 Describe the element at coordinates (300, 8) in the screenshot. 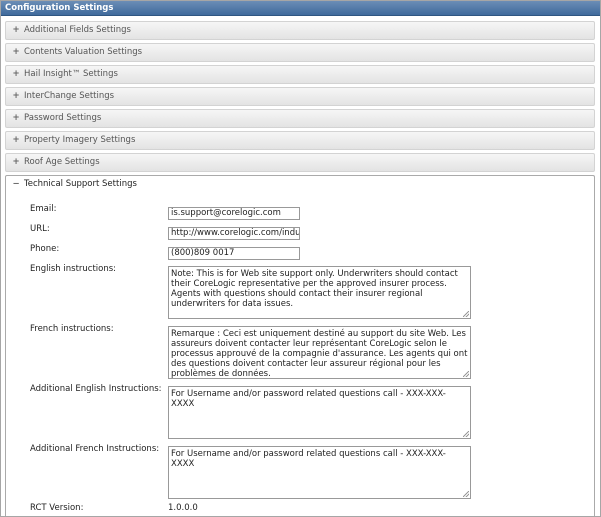

I see `window-title: Configuration Settings` at that location.